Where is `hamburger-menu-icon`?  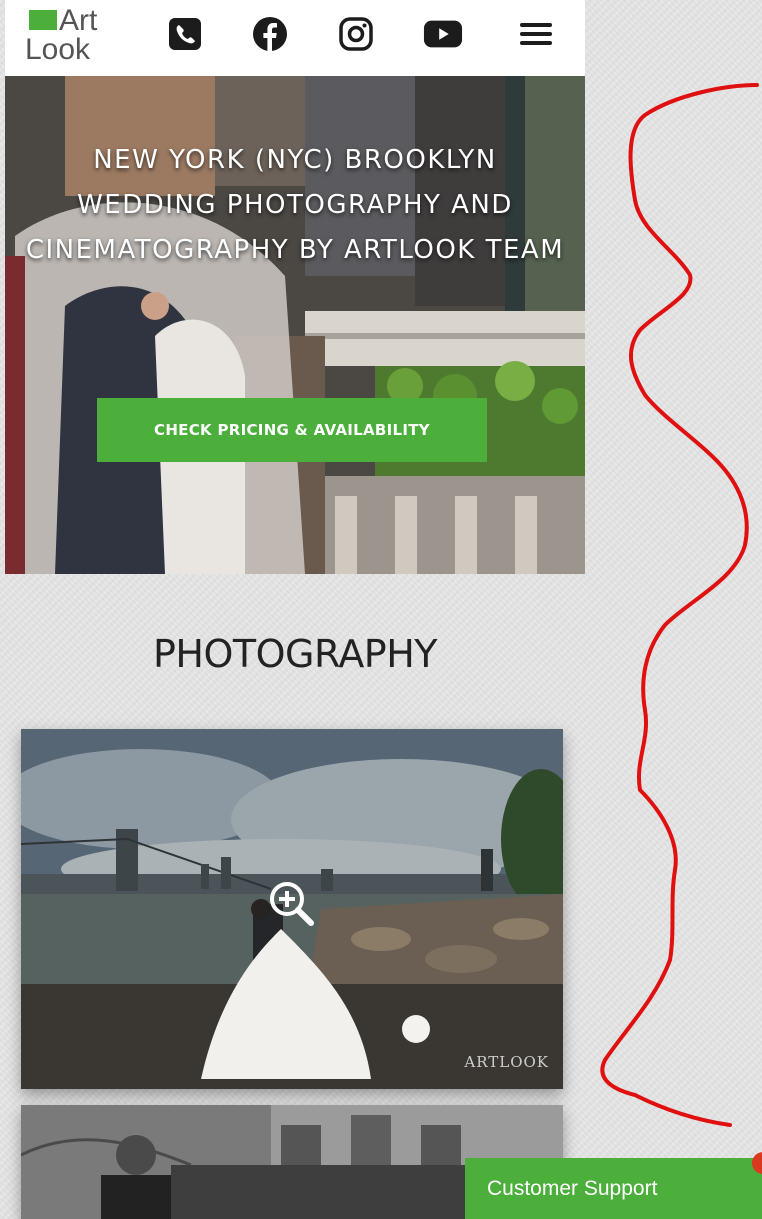 hamburger-menu-icon is located at coordinates (536, 34).